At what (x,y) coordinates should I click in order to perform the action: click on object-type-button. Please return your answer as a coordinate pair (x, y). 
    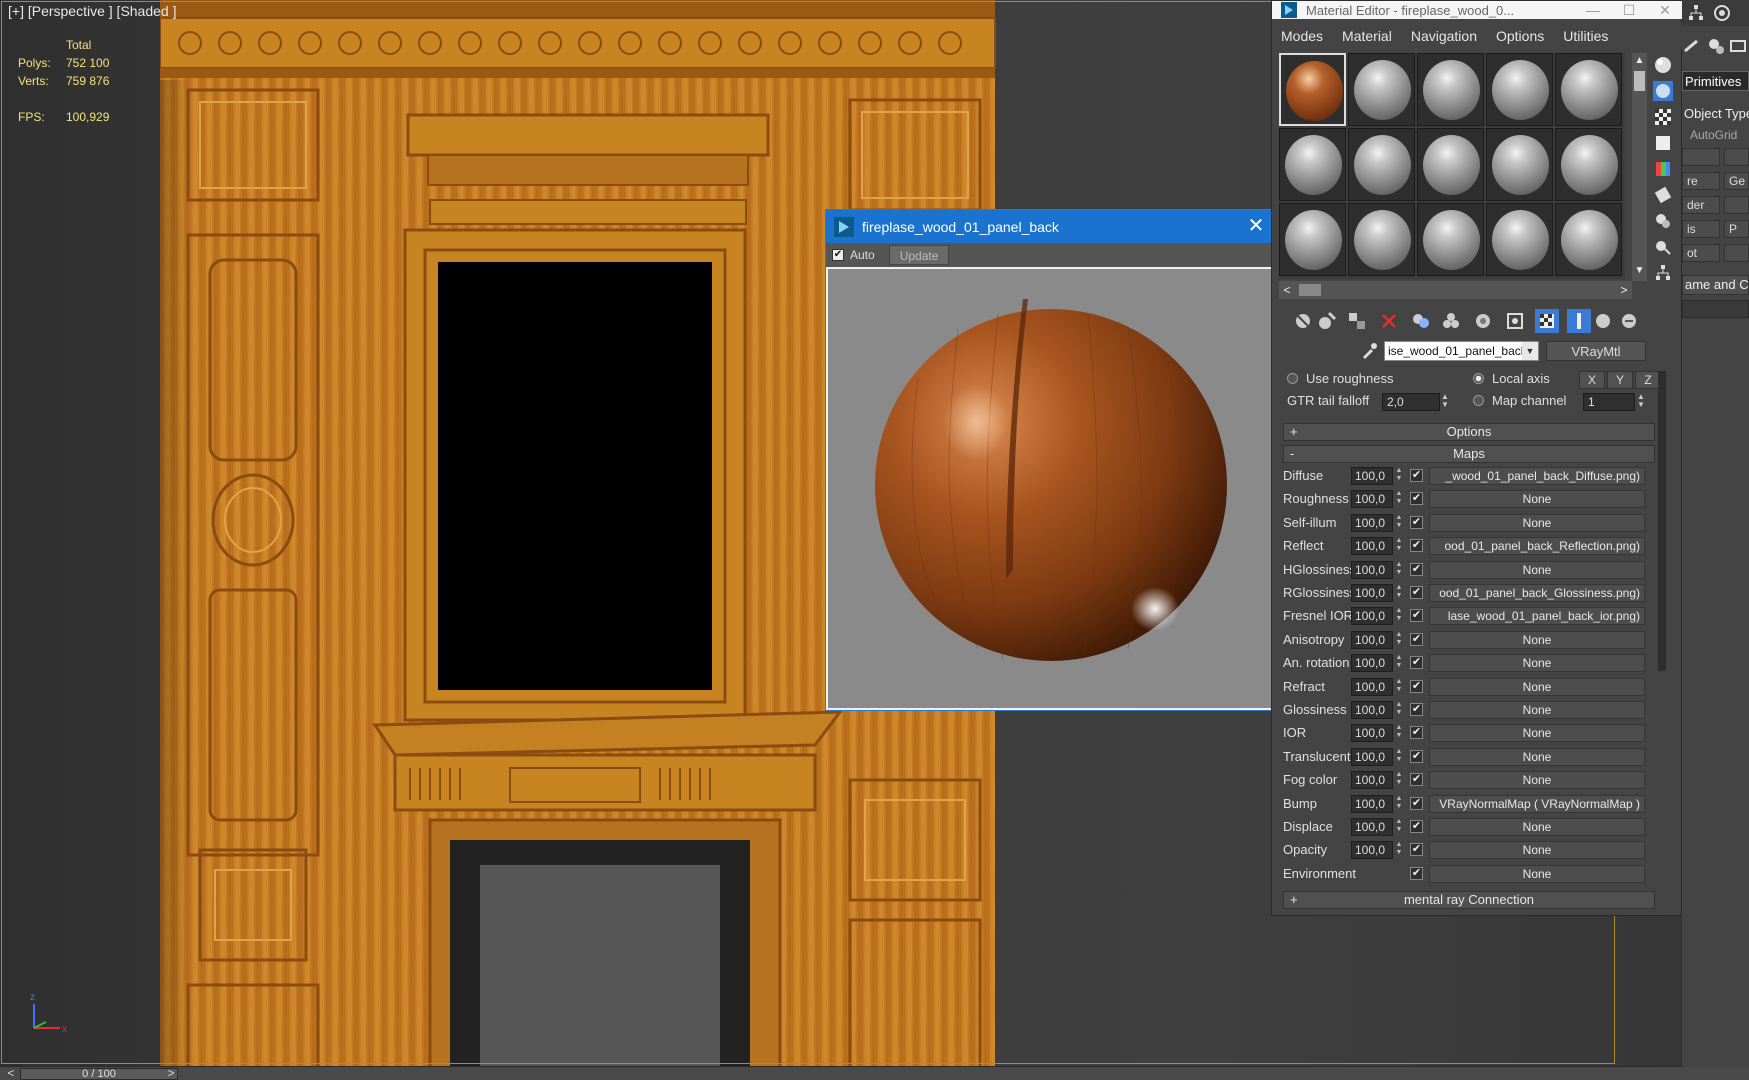
    Looking at the image, I should click on (1736, 253).